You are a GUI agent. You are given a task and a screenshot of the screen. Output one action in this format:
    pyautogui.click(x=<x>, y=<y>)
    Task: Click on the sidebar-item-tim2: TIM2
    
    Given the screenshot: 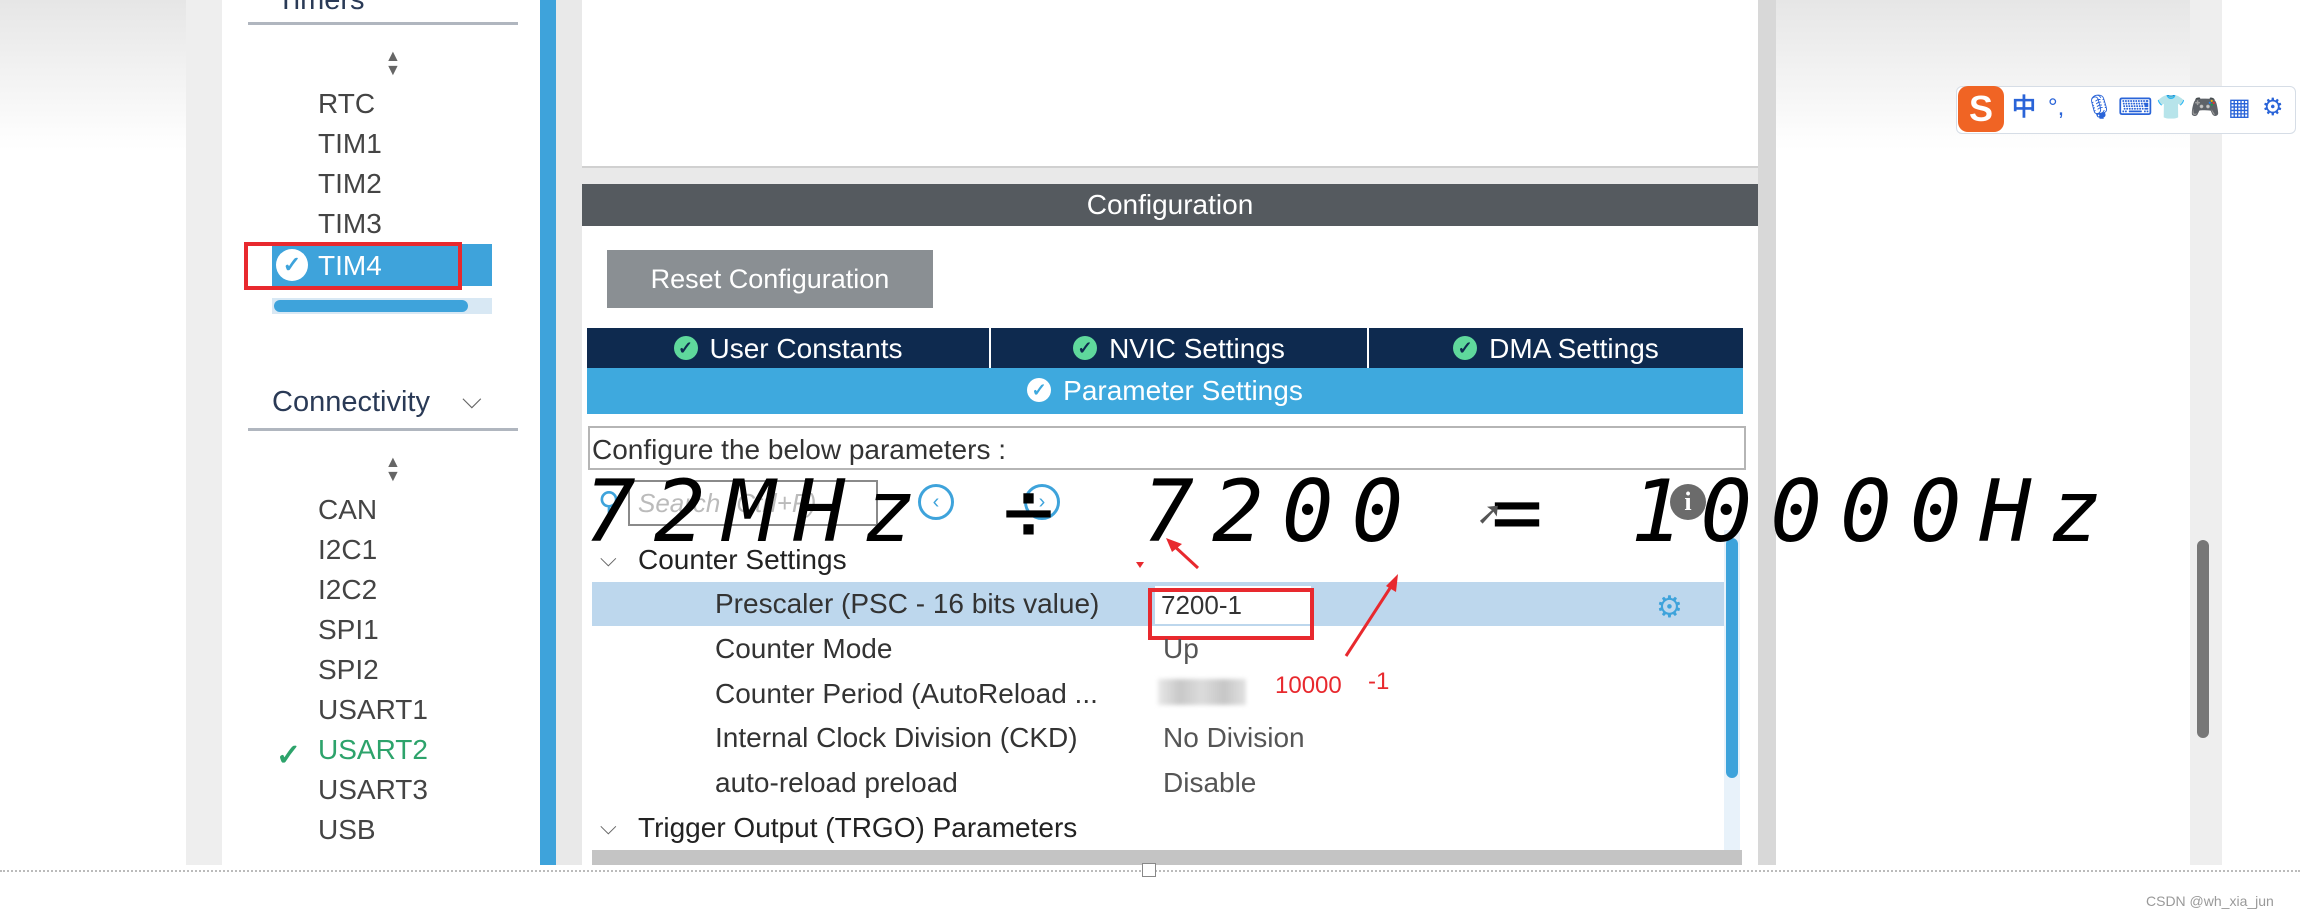 What is the action you would take?
    pyautogui.click(x=350, y=184)
    